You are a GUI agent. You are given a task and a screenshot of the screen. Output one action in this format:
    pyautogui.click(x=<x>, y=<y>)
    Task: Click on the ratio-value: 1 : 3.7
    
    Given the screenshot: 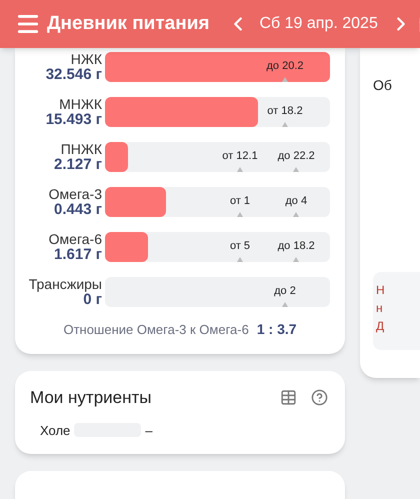 What is the action you would take?
    pyautogui.click(x=276, y=329)
    